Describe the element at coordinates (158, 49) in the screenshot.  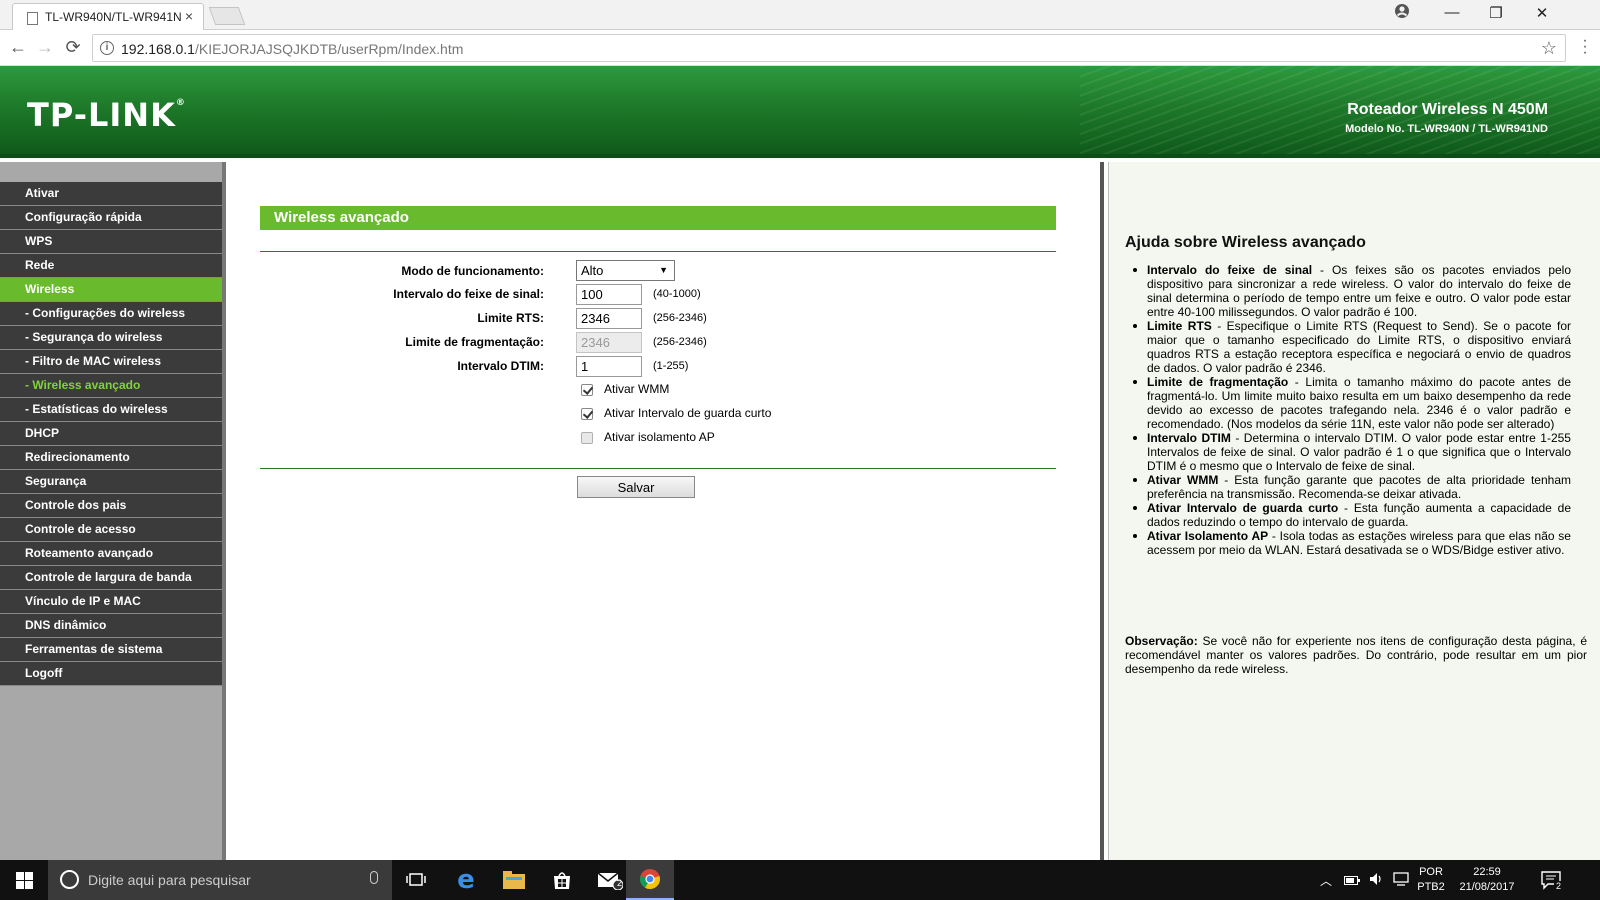
I see `url-host: 192.168.0.1` at that location.